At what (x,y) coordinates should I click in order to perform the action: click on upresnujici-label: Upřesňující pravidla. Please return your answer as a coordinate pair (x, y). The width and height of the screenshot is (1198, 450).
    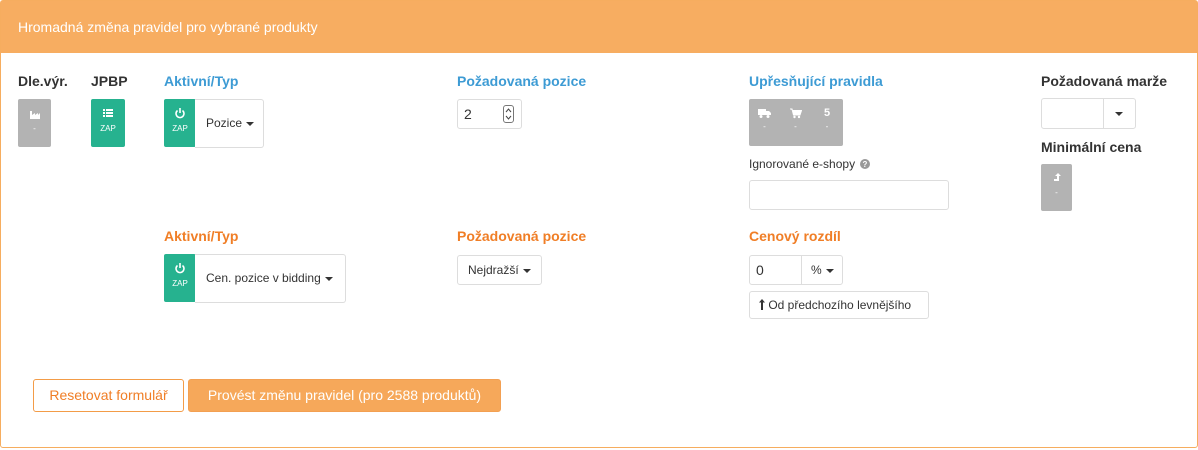
    Looking at the image, I should click on (816, 81).